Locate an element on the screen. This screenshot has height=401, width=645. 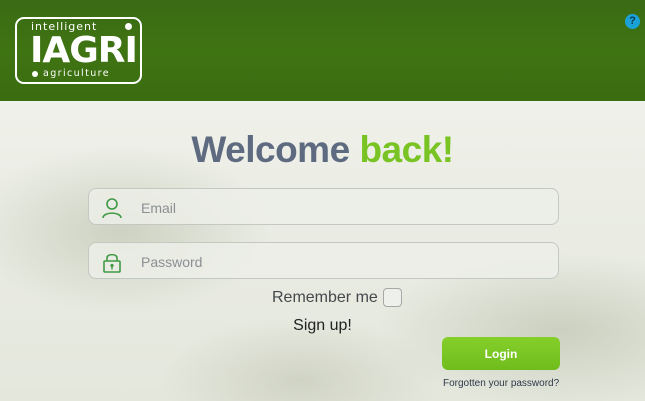
email-field is located at coordinates (323, 207).